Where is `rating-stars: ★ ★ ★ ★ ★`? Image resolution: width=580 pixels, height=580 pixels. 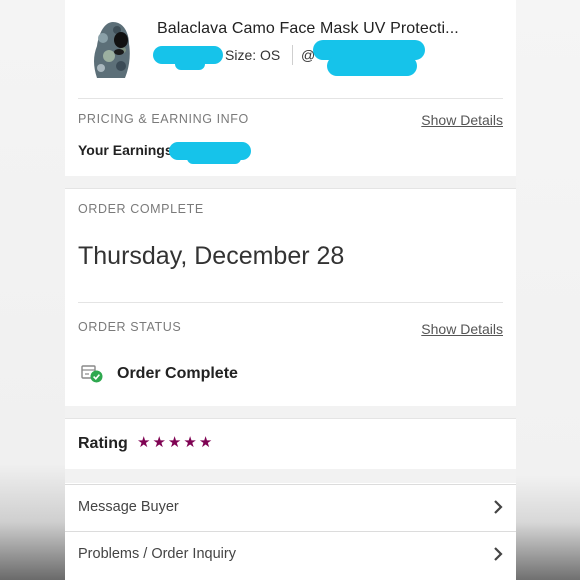
rating-stars: ★ ★ ★ ★ ★ is located at coordinates (174, 443).